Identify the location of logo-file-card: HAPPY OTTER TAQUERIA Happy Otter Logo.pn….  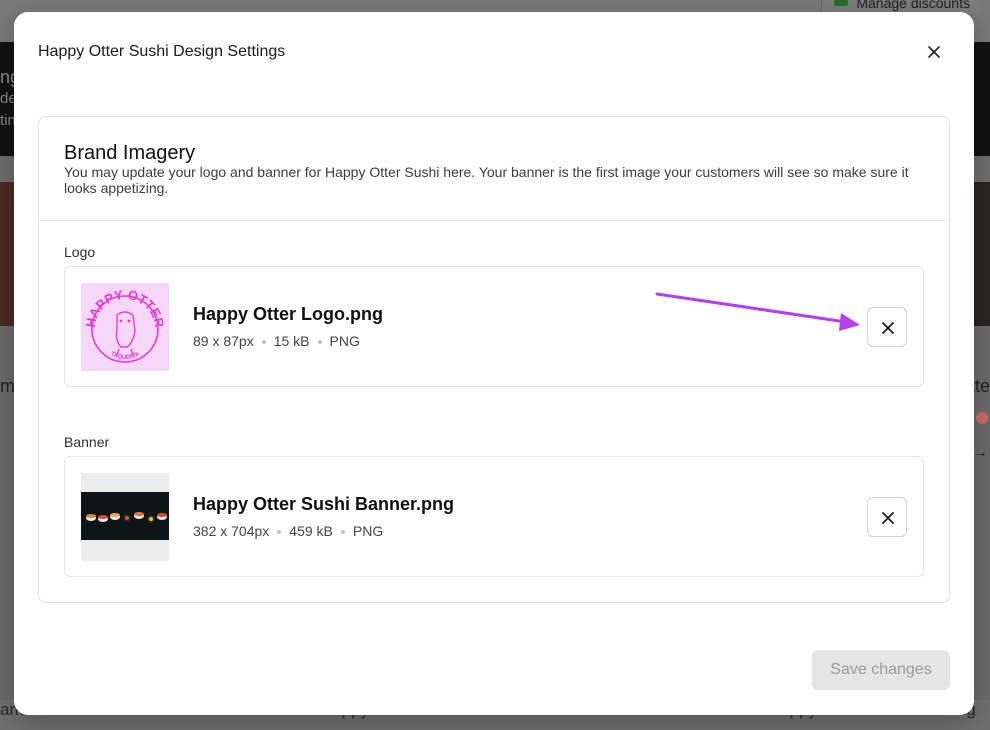
(494, 326).